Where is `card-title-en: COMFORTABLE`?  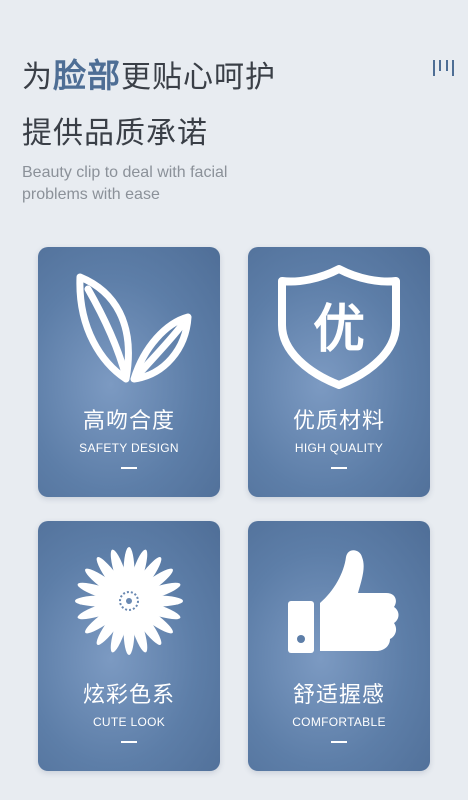
card-title-en: COMFORTABLE is located at coordinates (339, 722).